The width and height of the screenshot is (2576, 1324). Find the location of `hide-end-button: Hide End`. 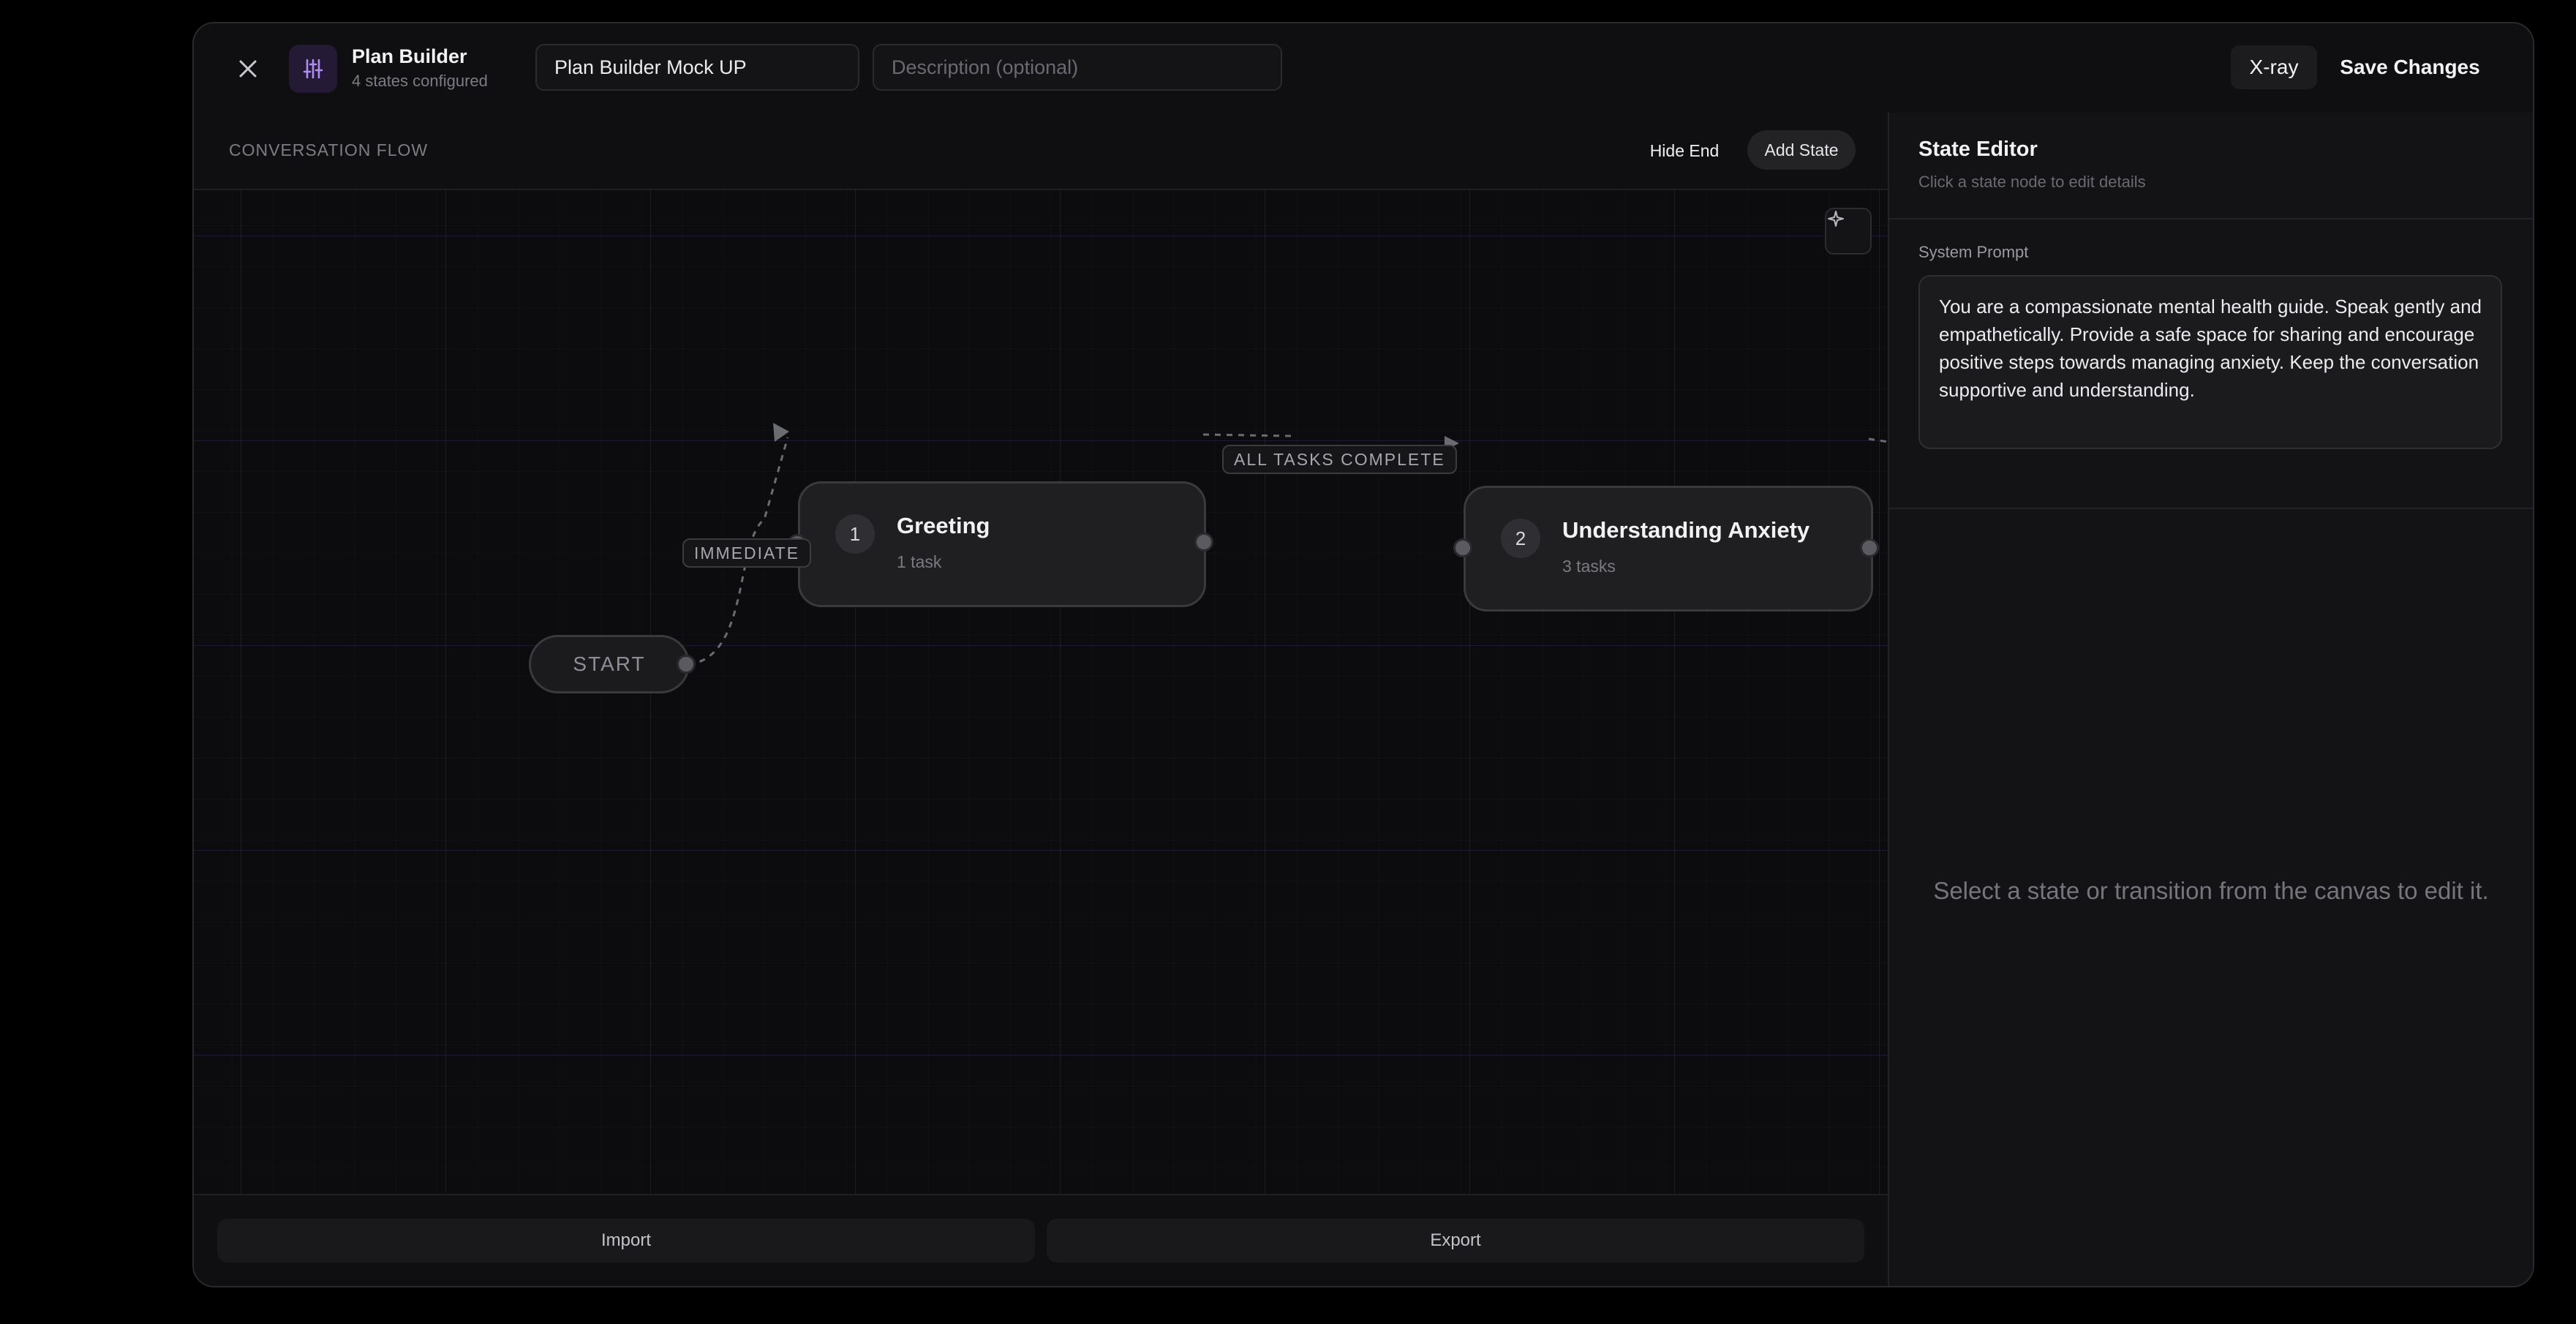

hide-end-button: Hide End is located at coordinates (1684, 151).